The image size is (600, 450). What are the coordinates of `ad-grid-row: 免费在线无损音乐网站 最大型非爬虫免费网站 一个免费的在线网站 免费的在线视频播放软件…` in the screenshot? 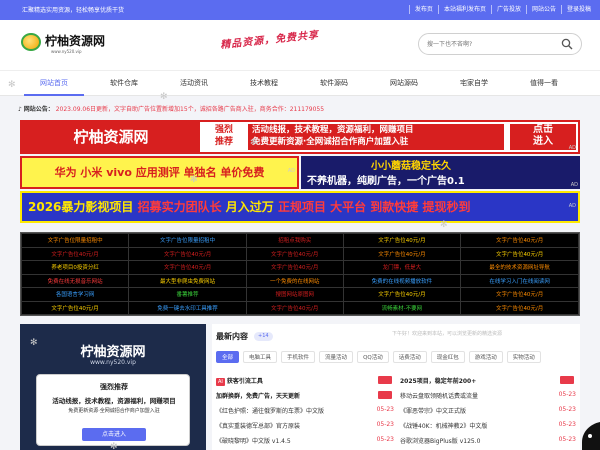 It's located at (299, 280).